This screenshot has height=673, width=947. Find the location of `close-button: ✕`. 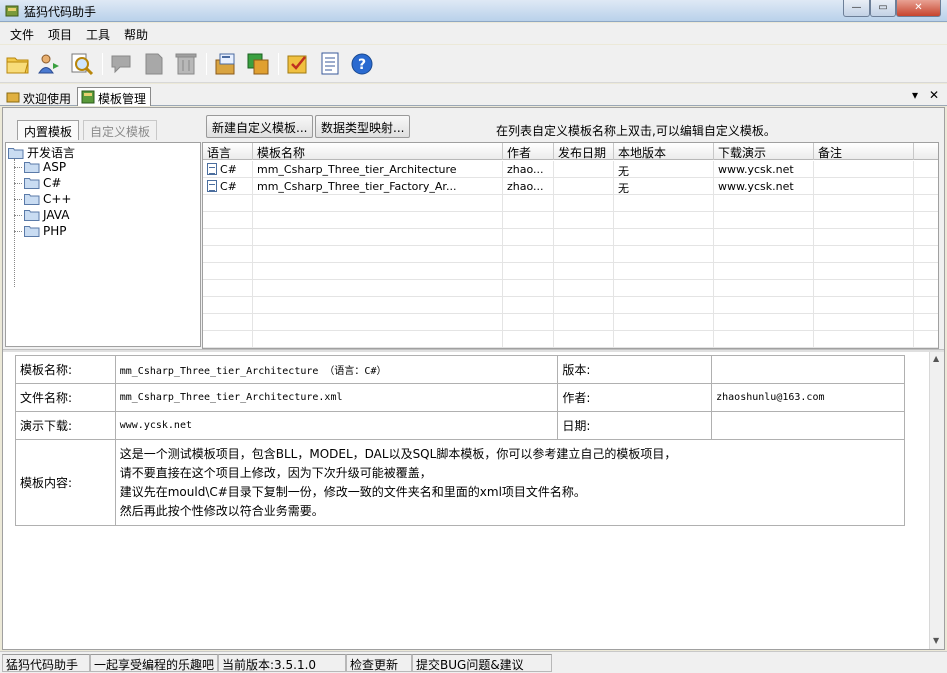

close-button: ✕ is located at coordinates (918, 8).